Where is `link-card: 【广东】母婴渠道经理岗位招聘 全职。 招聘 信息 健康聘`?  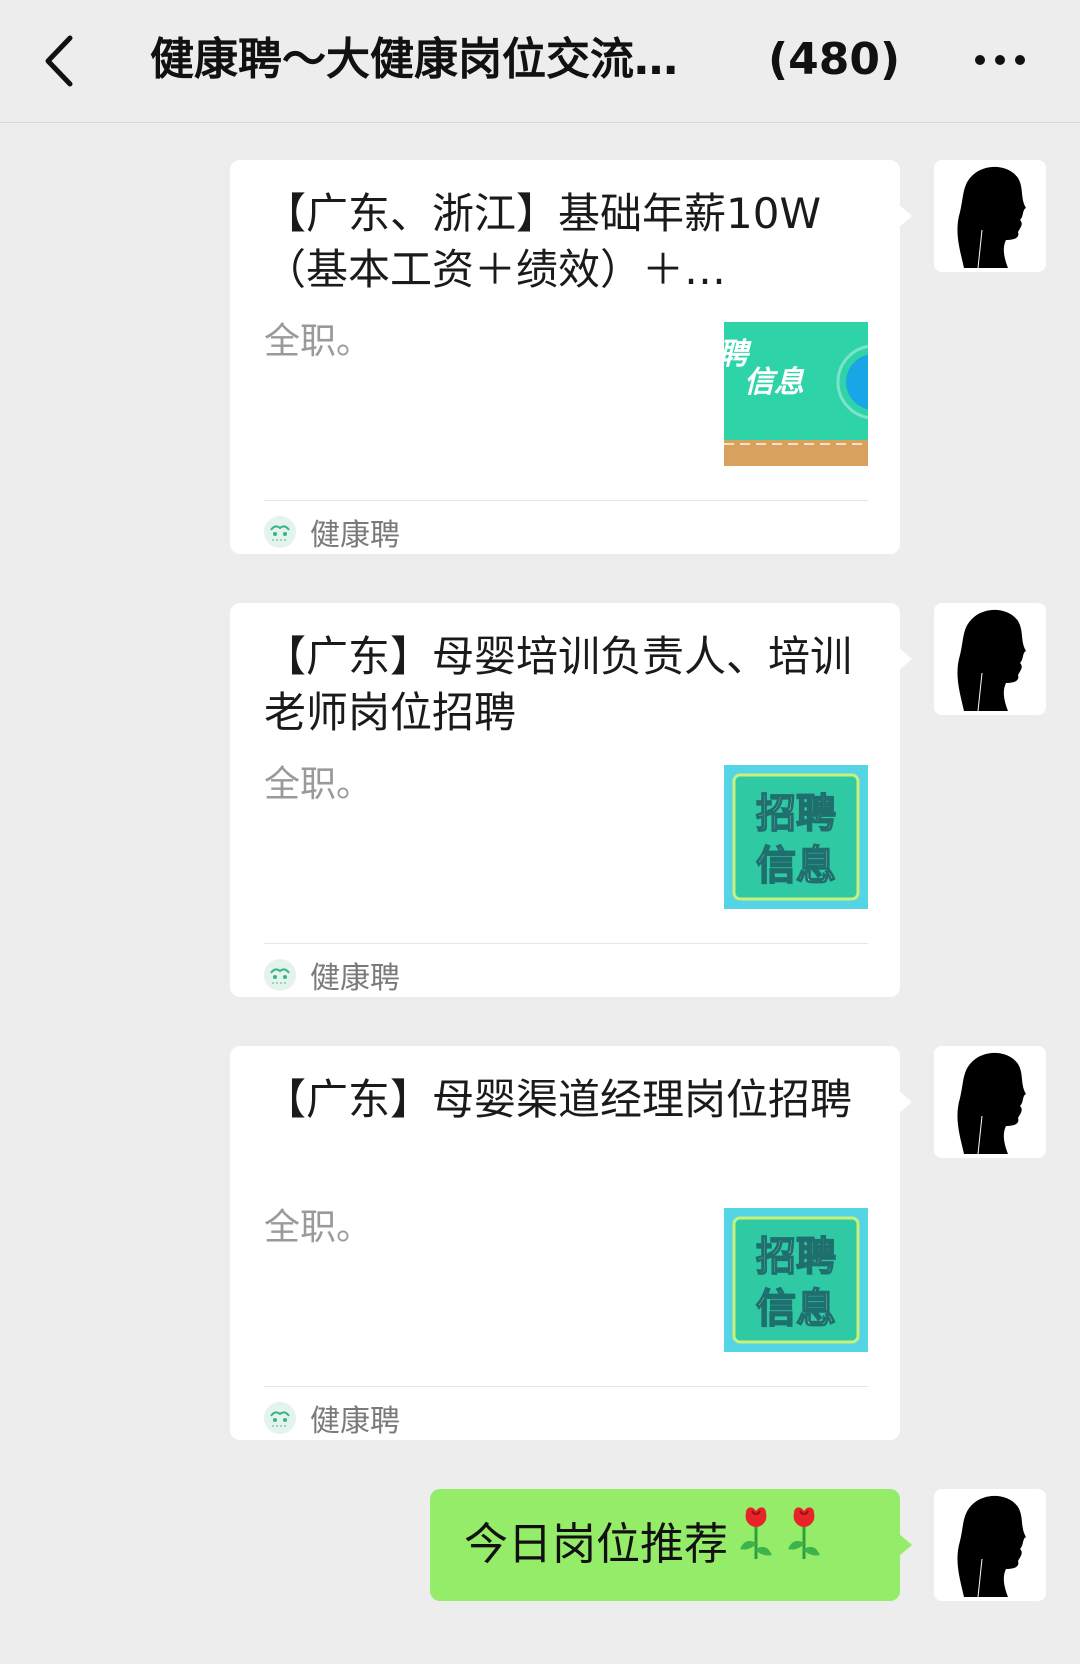
link-card: 【广东】母婴渠道经理岗位招聘 全职。 招聘 信息 健康聘 is located at coordinates (565, 1243).